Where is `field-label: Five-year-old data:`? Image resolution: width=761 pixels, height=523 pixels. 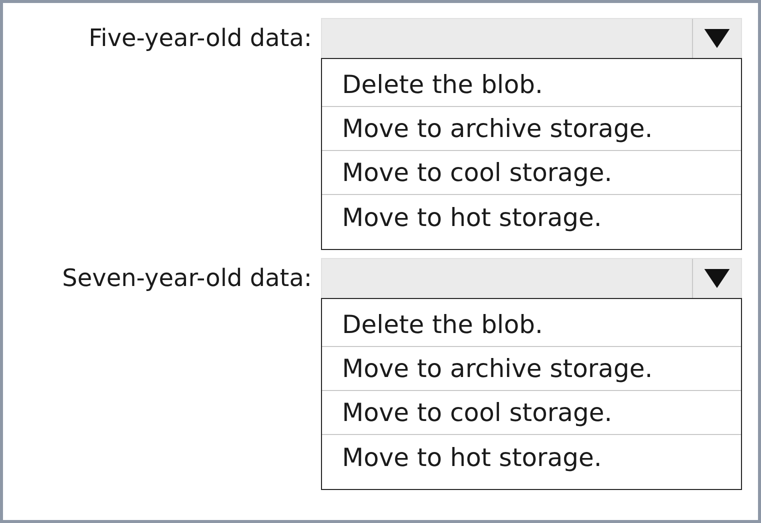
field-label: Five-year-old data: is located at coordinates (200, 38).